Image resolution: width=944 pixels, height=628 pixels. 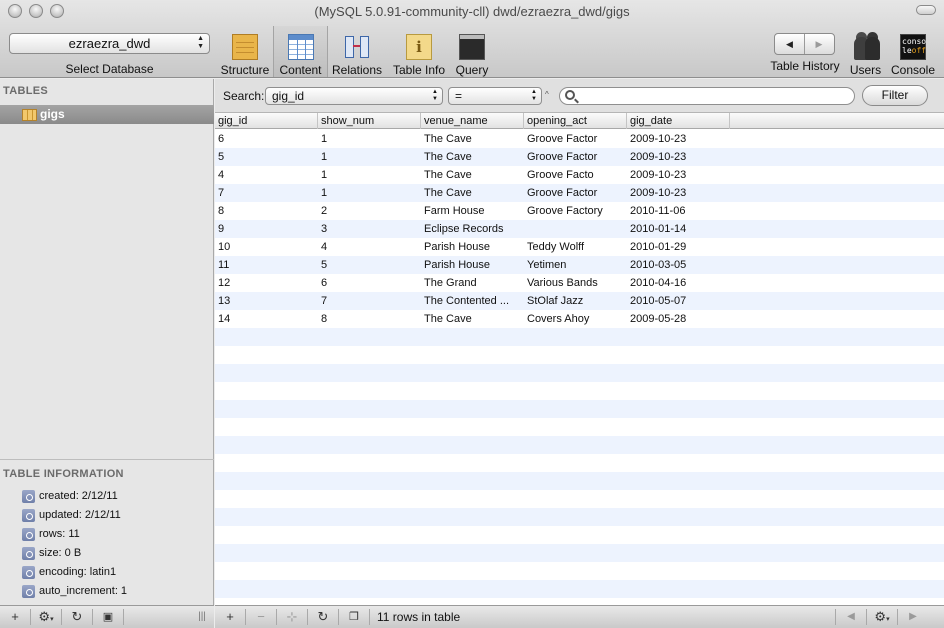 What do you see at coordinates (245, 53) in the screenshot?
I see `structure-button: Structure` at bounding box center [245, 53].